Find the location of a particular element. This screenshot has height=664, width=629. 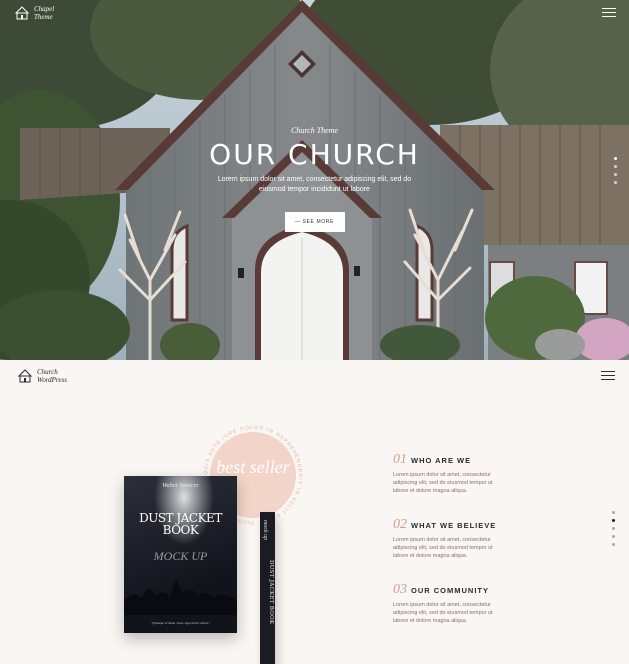

chapel-logo-icon is located at coordinates (22, 13).